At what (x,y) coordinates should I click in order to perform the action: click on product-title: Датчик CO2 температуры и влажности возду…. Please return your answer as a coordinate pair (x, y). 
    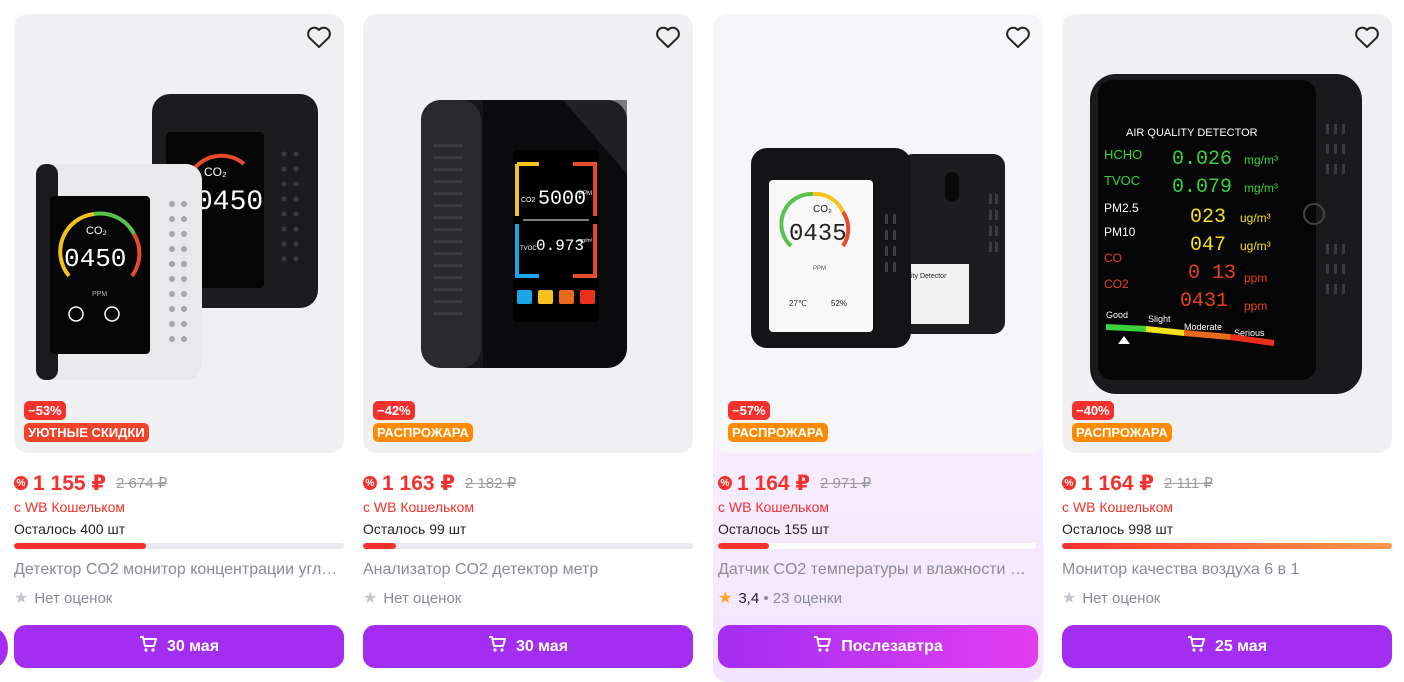
    Looking at the image, I should click on (875, 570).